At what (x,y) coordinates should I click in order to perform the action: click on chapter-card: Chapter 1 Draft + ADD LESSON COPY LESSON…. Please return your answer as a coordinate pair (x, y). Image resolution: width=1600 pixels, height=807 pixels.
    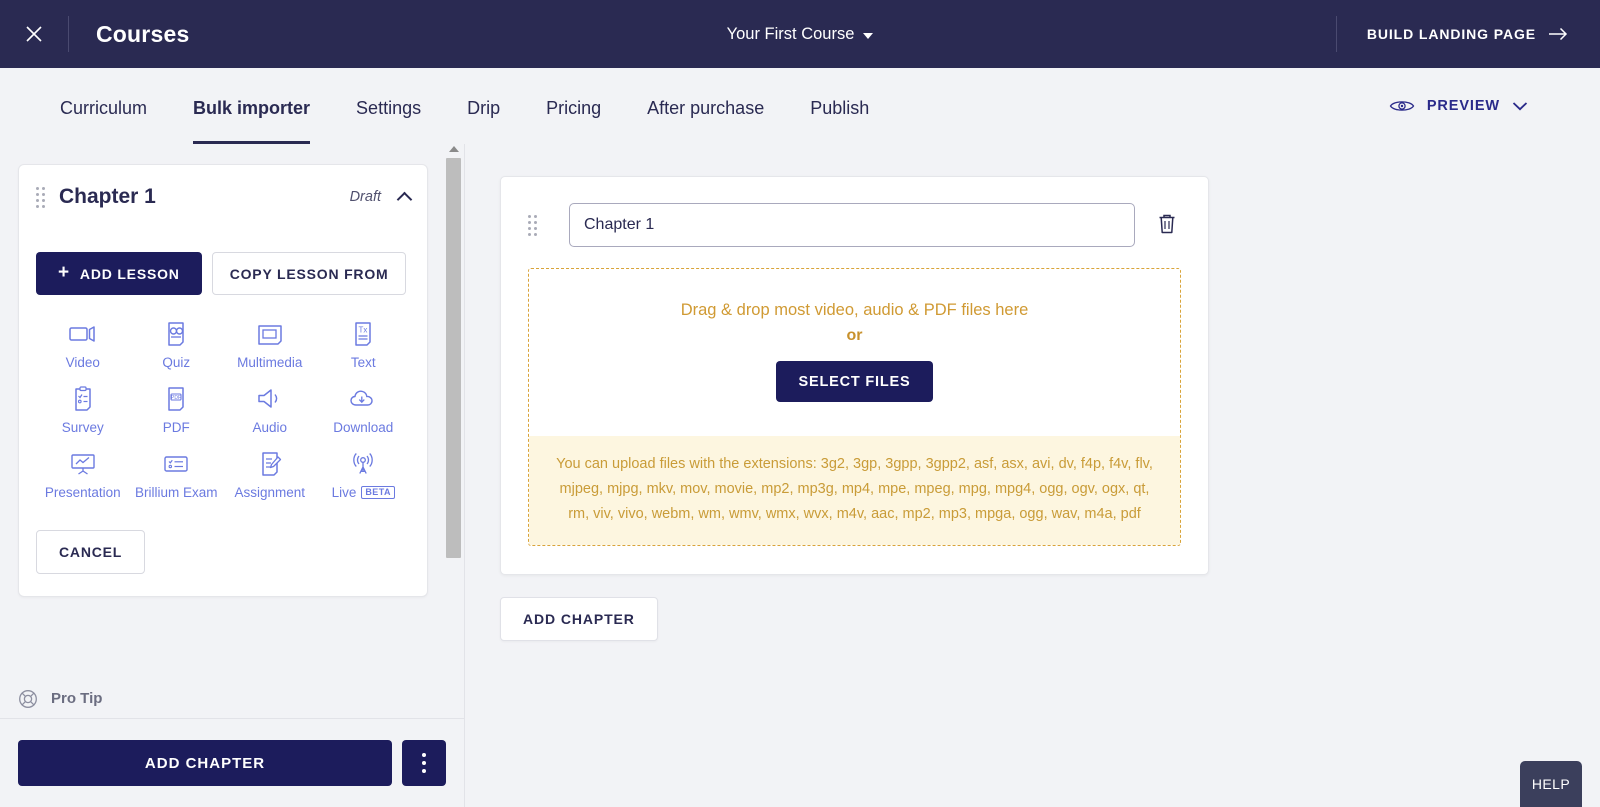
    Looking at the image, I should click on (223, 380).